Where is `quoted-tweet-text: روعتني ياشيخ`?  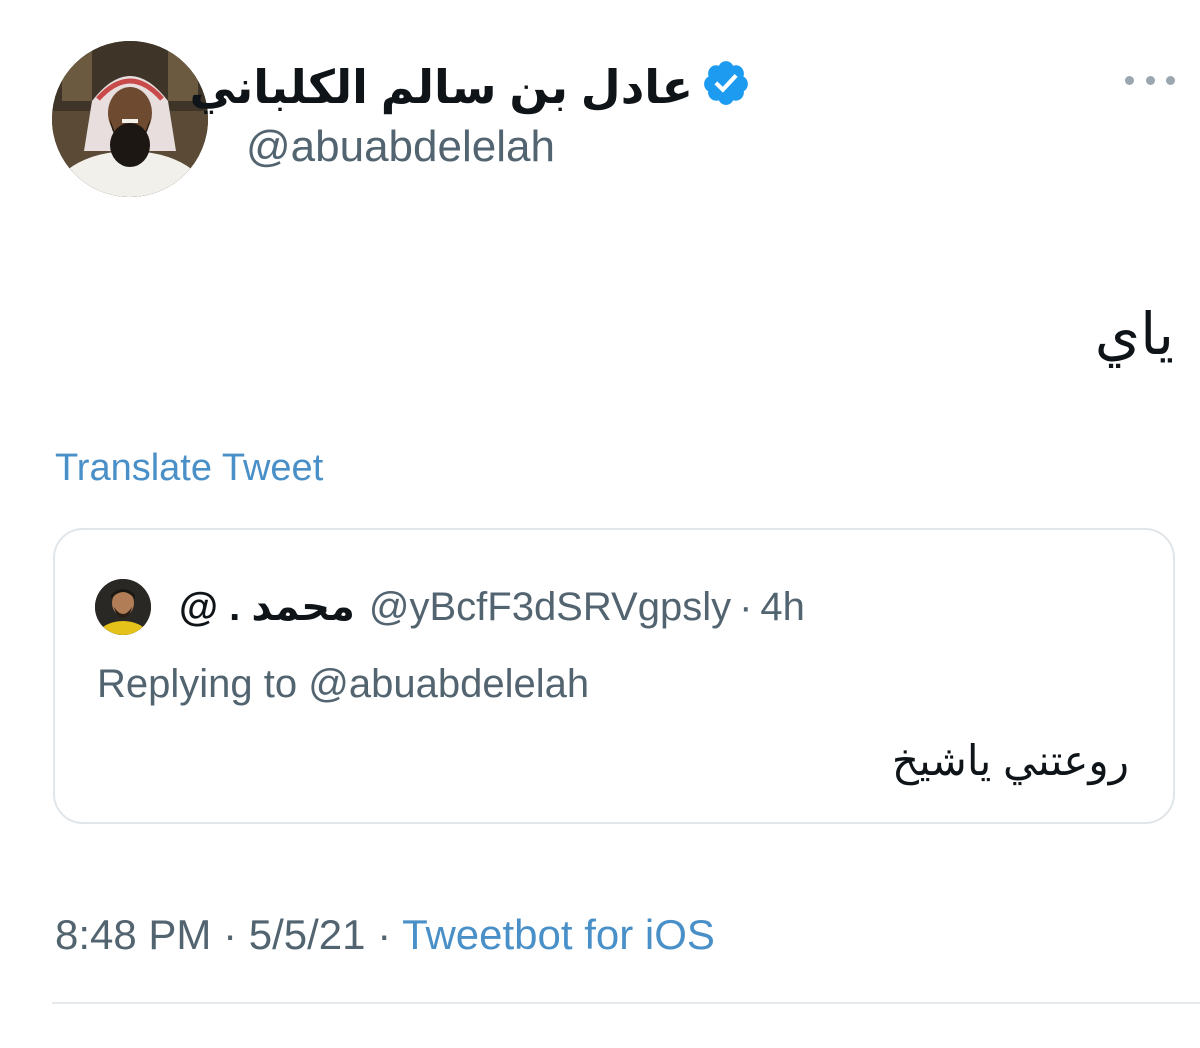 quoted-tweet-text: روعتني ياشيخ is located at coordinates (1010, 760).